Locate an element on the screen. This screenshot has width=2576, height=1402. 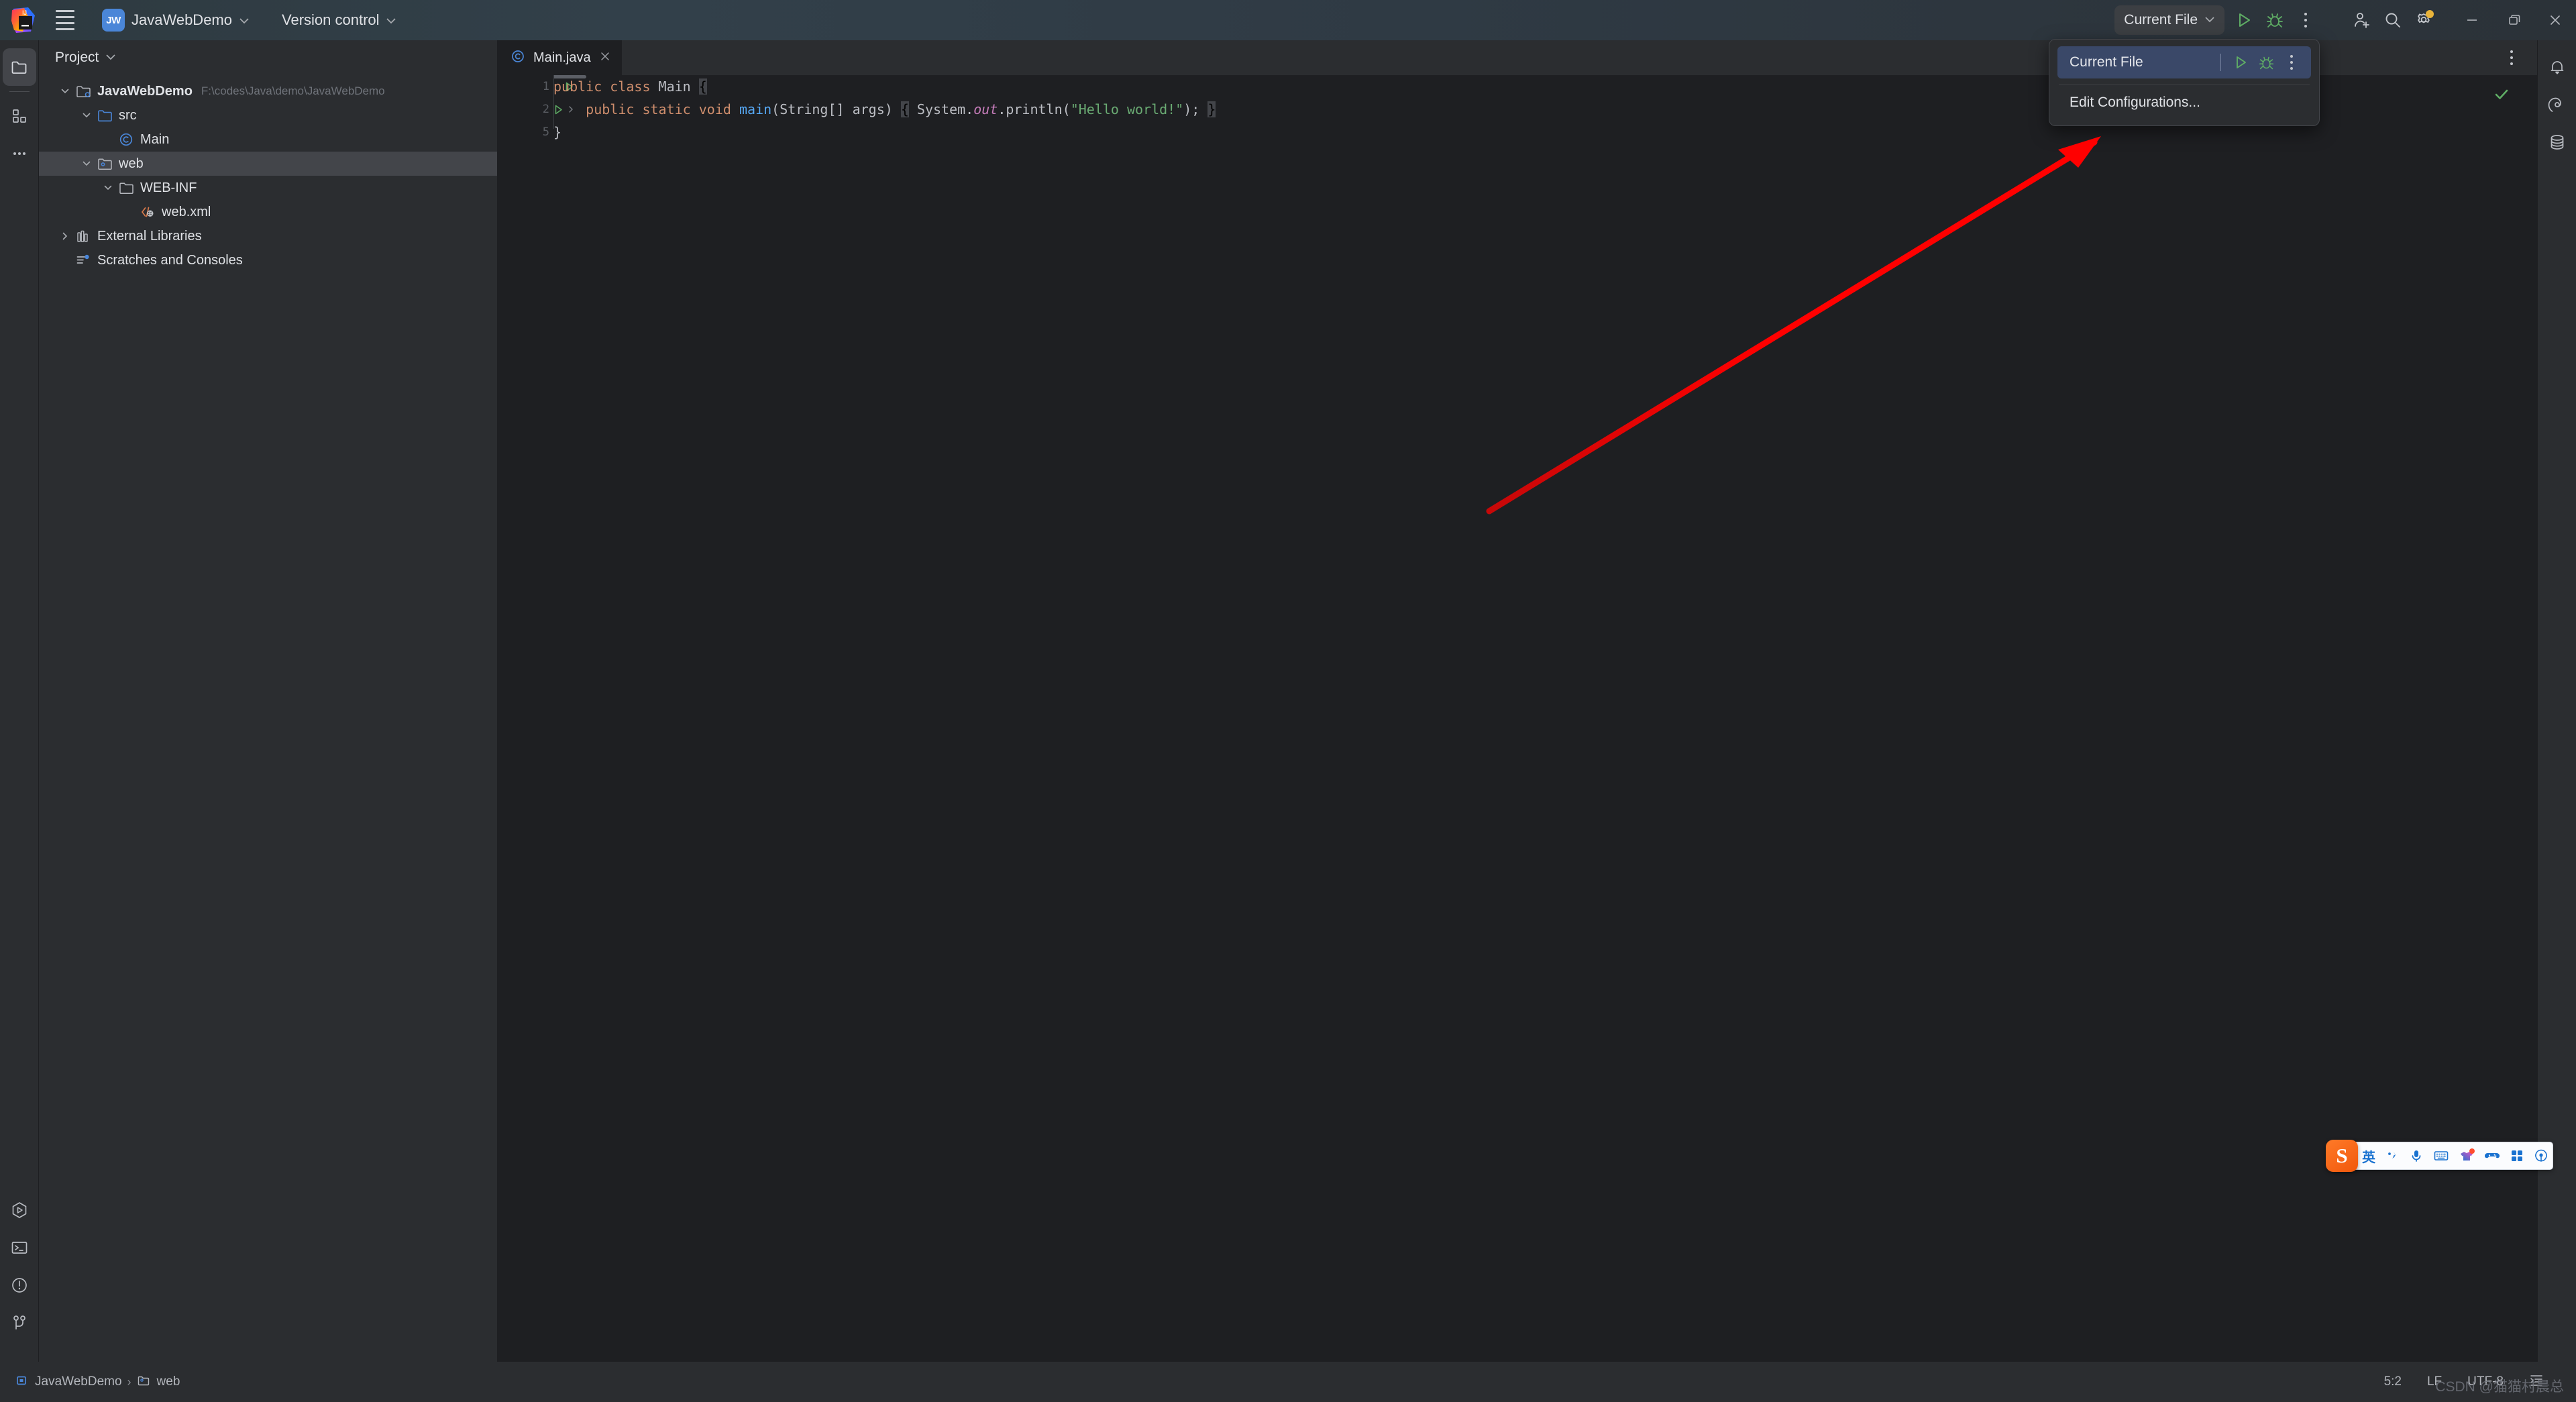
tree-node-web: web is located at coordinates (268, 164).